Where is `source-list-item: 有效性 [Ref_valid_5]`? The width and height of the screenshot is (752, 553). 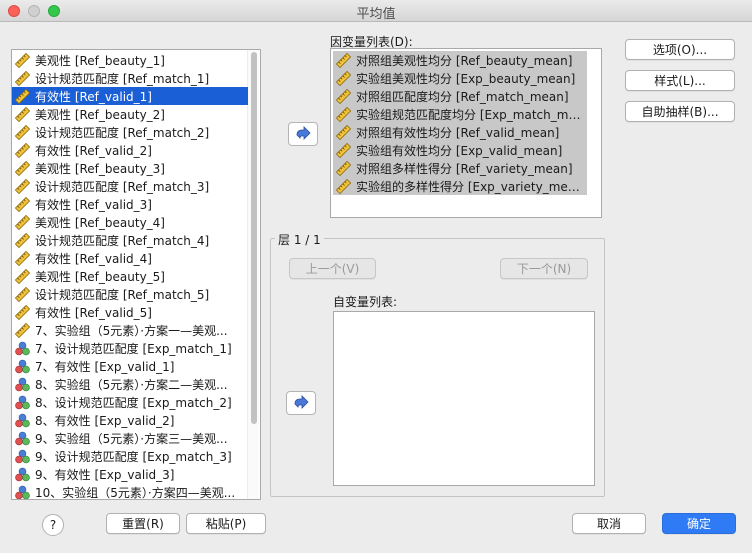
source-list-item: 有效性 [Ref_valid_5] is located at coordinates (130, 312).